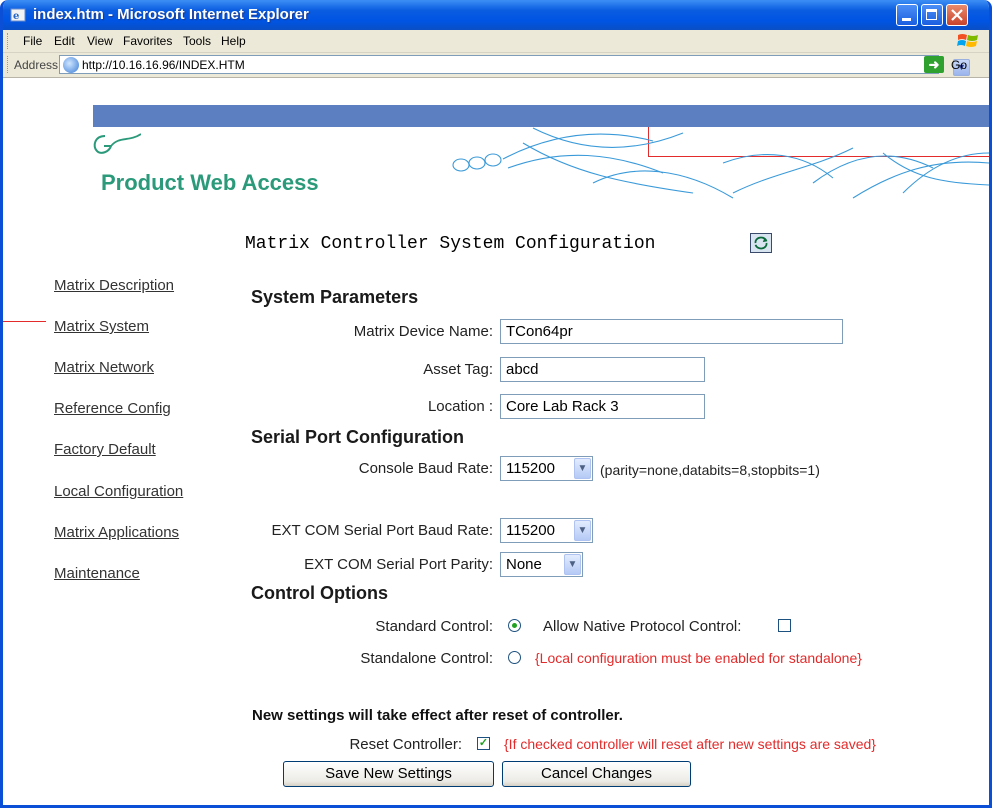 This screenshot has width=992, height=808. I want to click on standalone-control-radio, so click(514, 657).